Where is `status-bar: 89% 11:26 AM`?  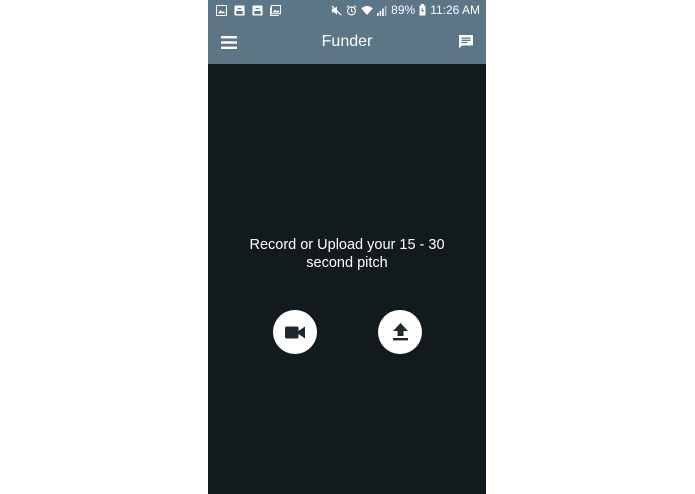 status-bar: 89% 11:26 AM is located at coordinates (347, 10).